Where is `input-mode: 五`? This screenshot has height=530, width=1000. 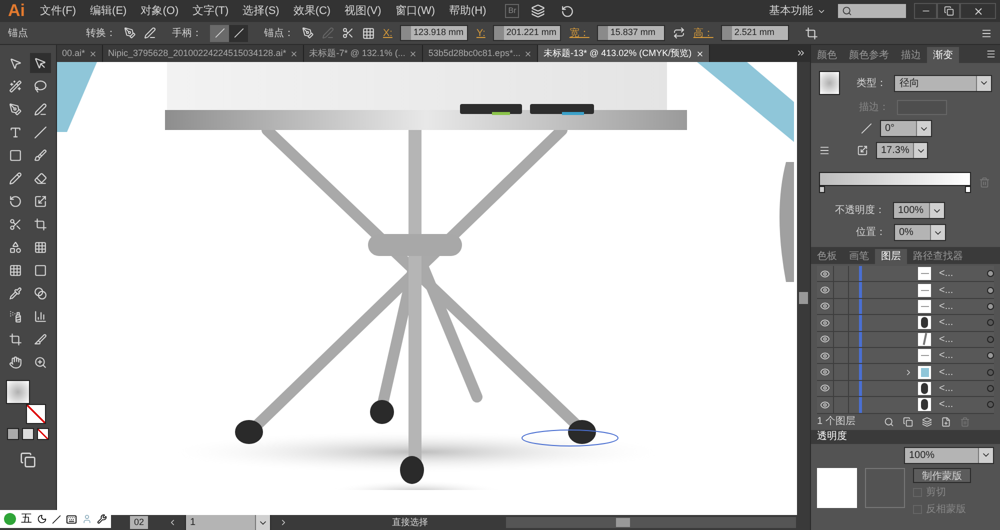 input-mode: 五 is located at coordinates (26, 519).